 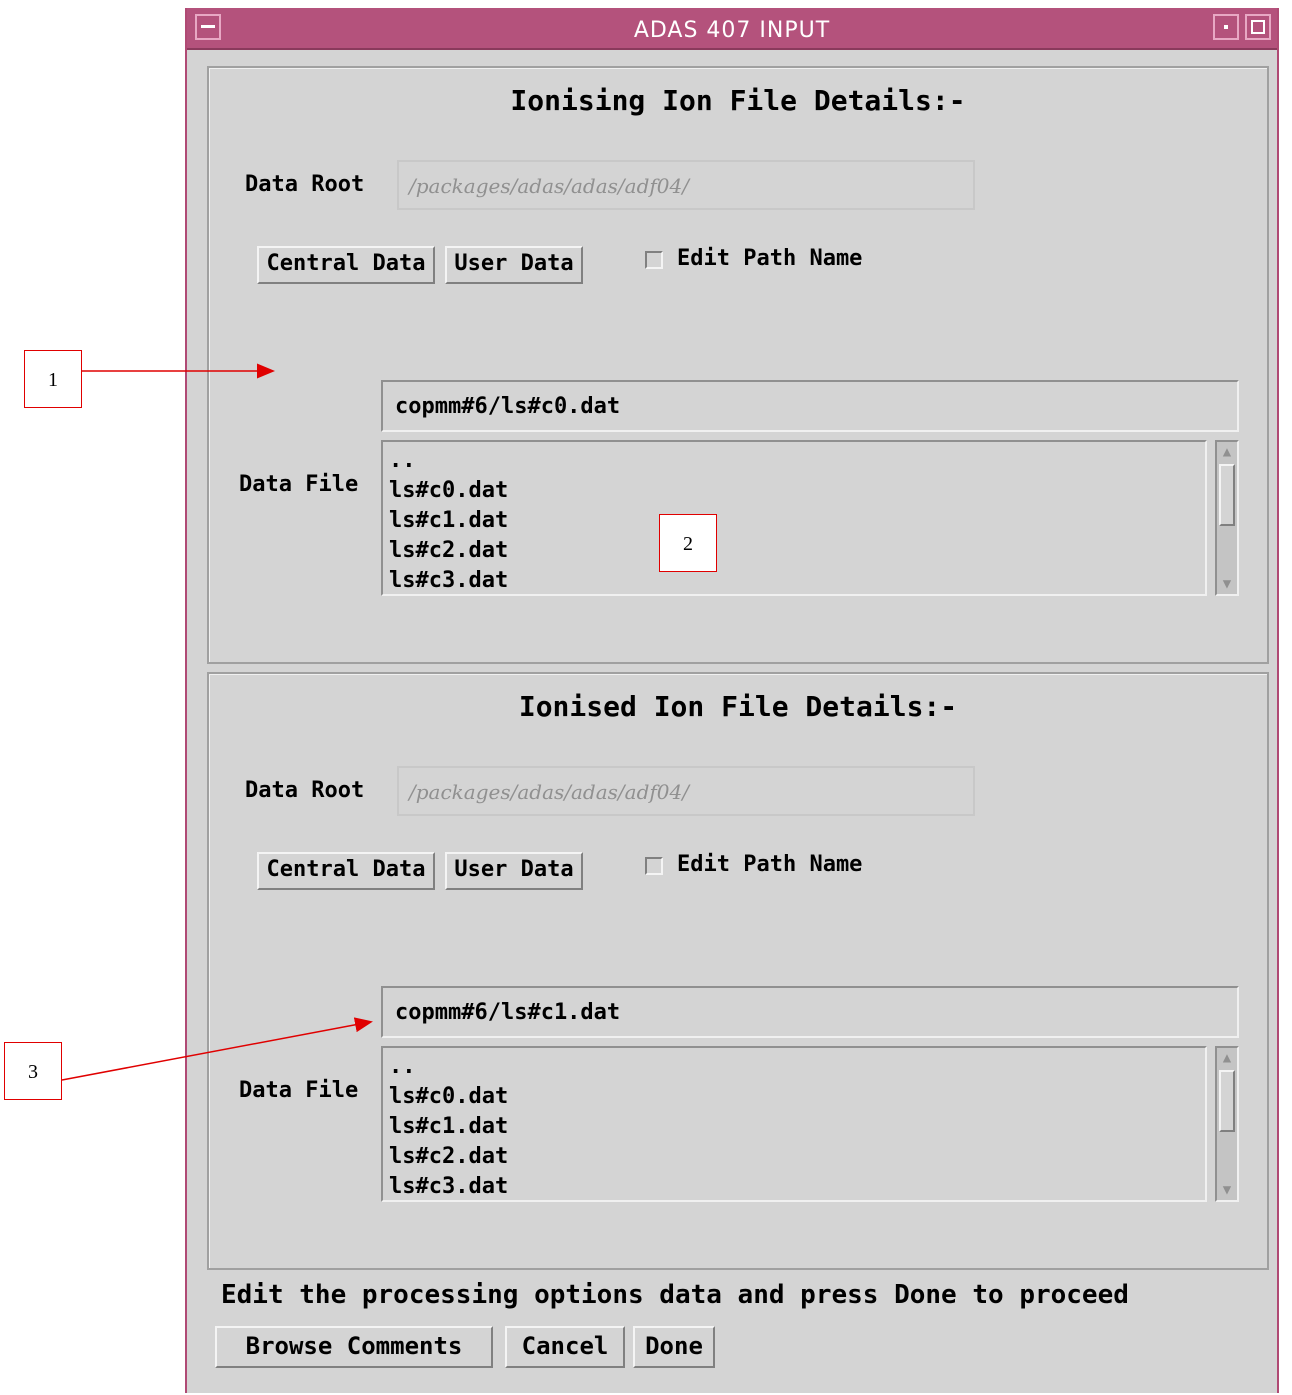 I want to click on callout-2: 2, so click(x=688, y=543).